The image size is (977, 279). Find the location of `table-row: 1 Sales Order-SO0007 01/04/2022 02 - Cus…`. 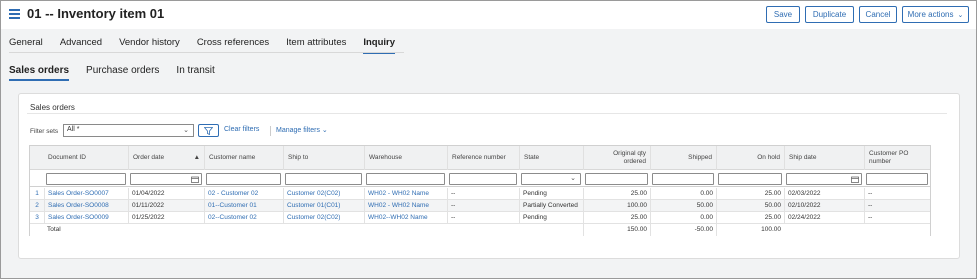

table-row: 1 Sales Order-SO0007 01/04/2022 02 - Cus… is located at coordinates (480, 194).